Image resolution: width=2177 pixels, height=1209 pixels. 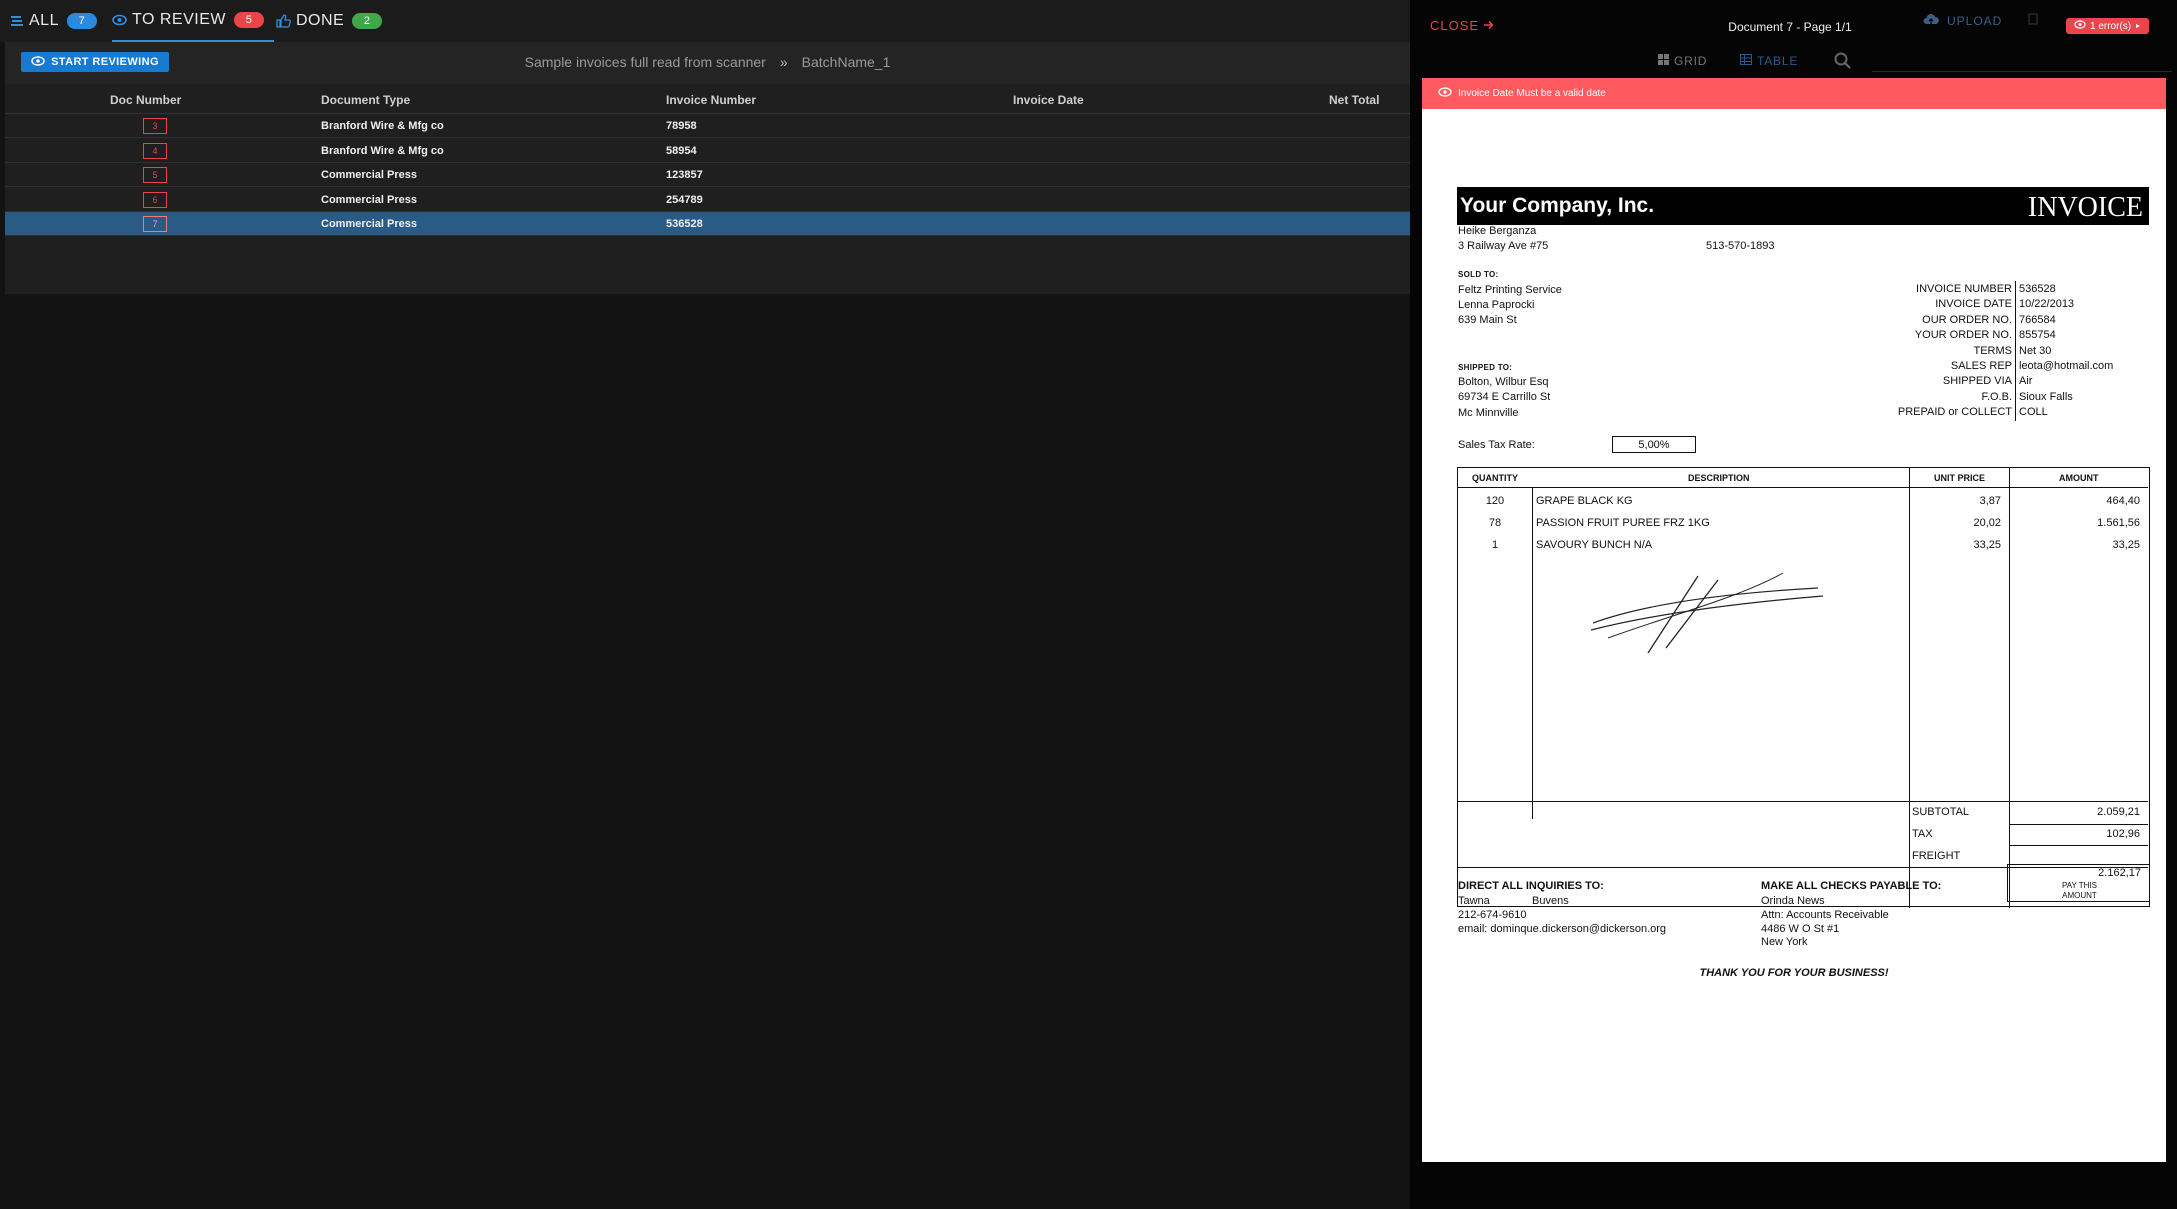 I want to click on inquiries-first-name: Tawna, so click(x=1474, y=901).